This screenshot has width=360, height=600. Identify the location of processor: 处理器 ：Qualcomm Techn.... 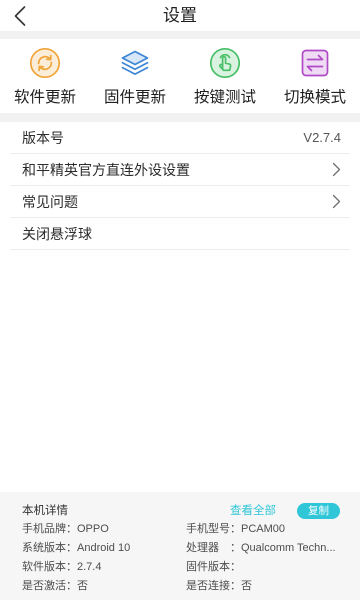
(268, 548).